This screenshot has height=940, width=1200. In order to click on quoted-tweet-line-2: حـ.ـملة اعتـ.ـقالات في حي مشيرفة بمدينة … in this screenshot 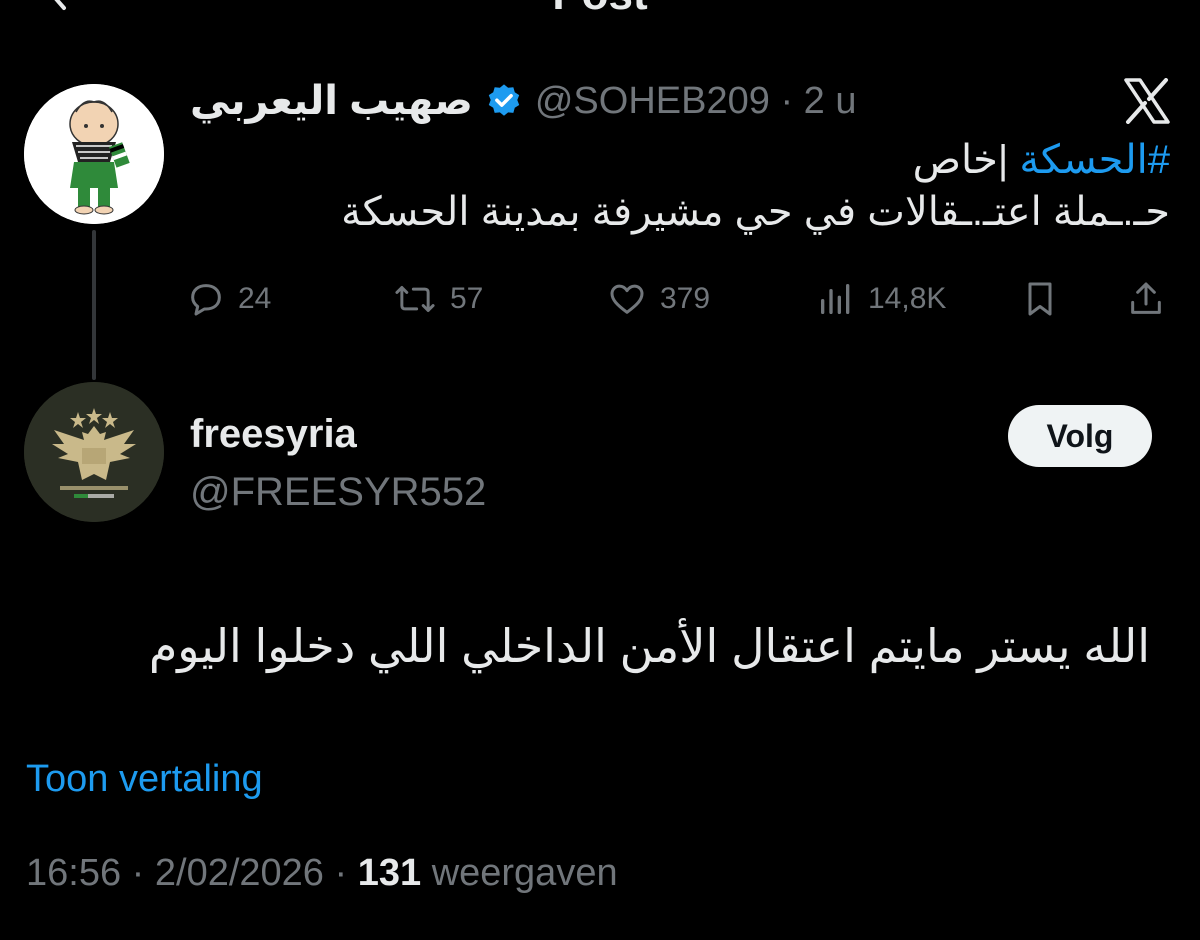, I will do `click(755, 212)`.